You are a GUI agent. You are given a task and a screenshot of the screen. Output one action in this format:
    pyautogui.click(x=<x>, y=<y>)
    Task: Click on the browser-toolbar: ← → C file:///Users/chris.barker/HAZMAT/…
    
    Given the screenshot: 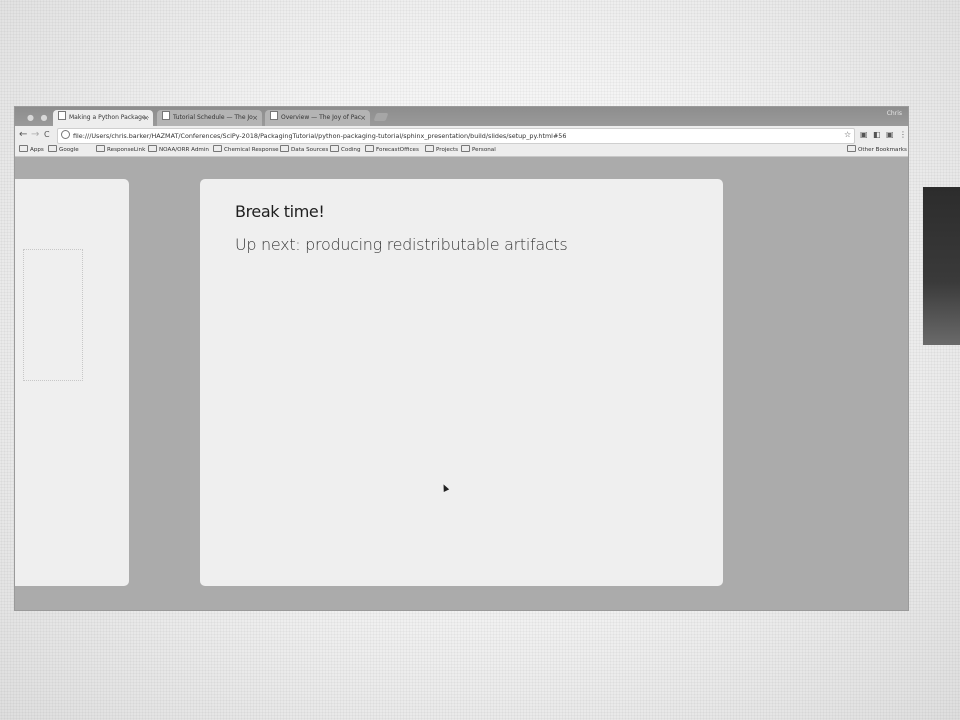 What is the action you would take?
    pyautogui.click(x=461, y=135)
    